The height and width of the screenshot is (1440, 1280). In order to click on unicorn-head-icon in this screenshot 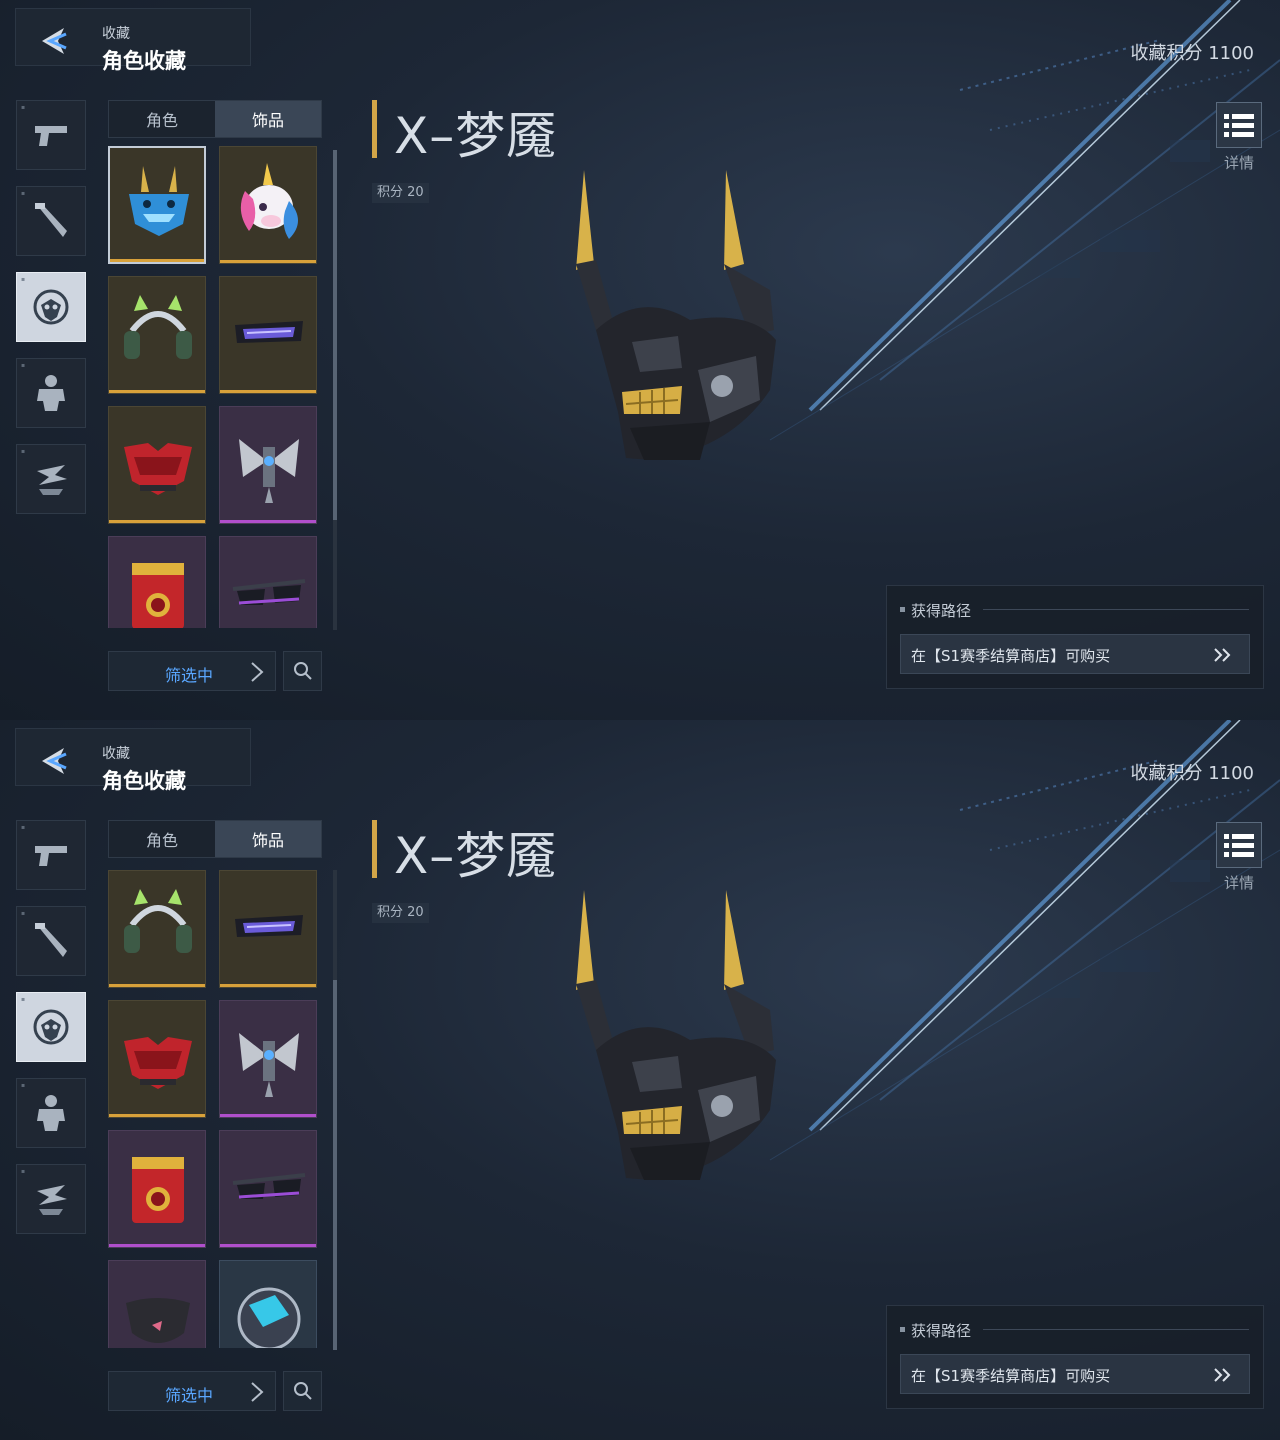, I will do `click(269, 201)`.